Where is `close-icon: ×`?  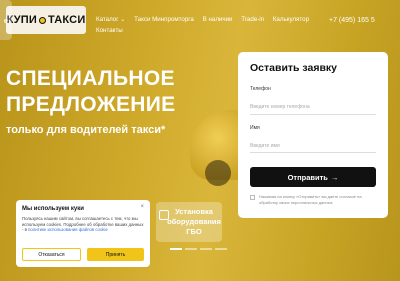 close-icon: × is located at coordinates (142, 207).